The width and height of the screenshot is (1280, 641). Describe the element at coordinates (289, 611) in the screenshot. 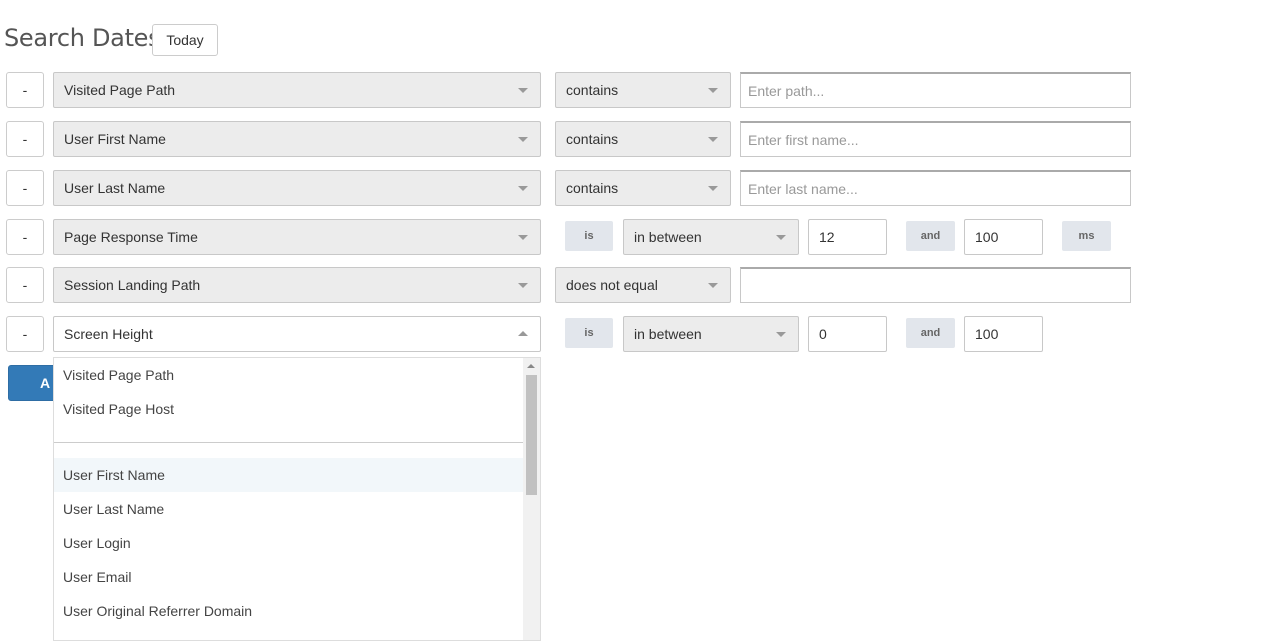

I see `dropdown-option: User Original Referrer Domain` at that location.